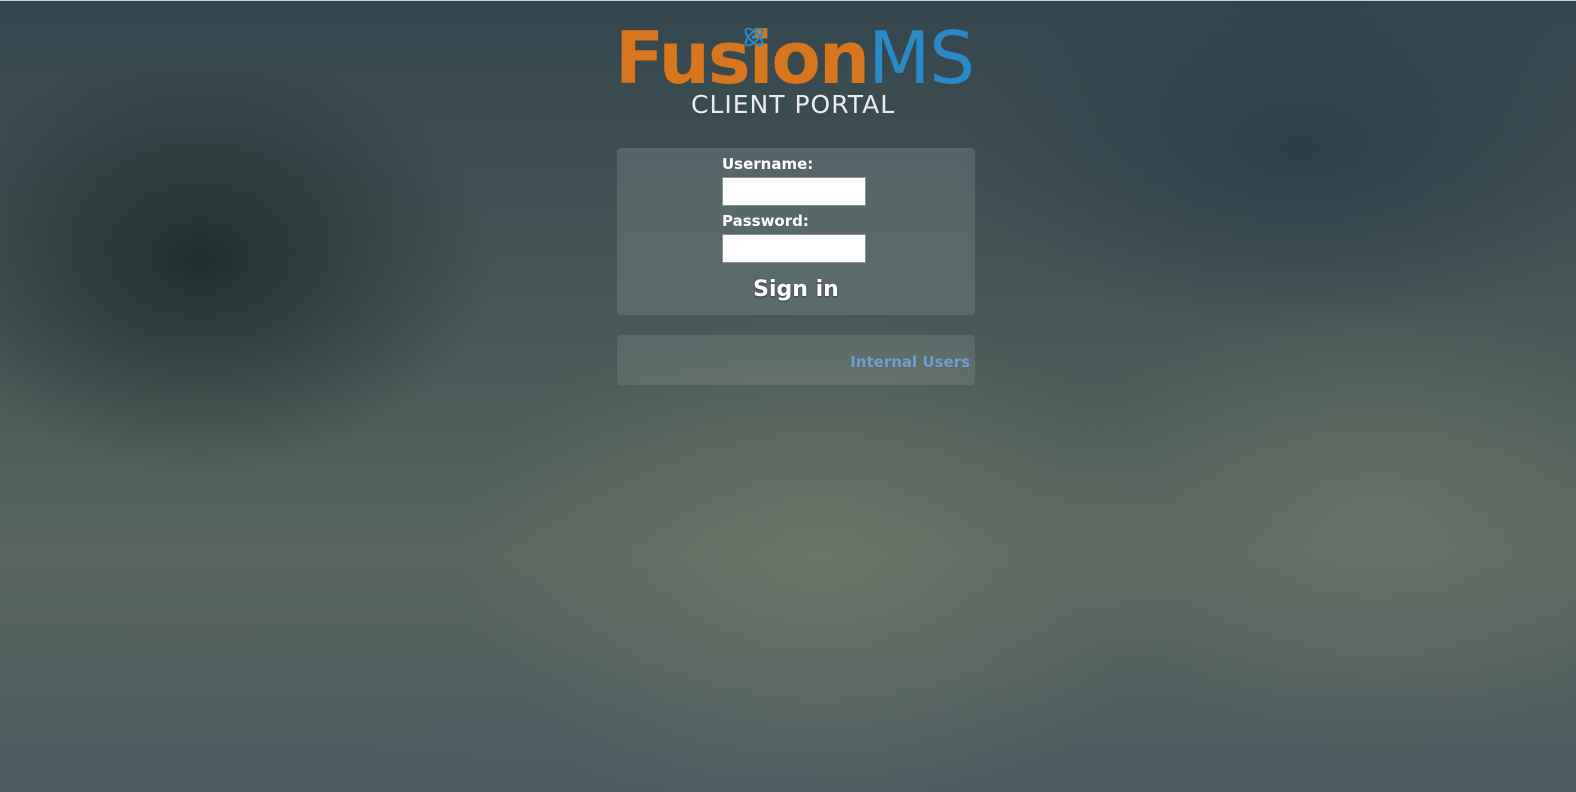  I want to click on logo-subtitle: CLIENT PORTAL, so click(793, 104).